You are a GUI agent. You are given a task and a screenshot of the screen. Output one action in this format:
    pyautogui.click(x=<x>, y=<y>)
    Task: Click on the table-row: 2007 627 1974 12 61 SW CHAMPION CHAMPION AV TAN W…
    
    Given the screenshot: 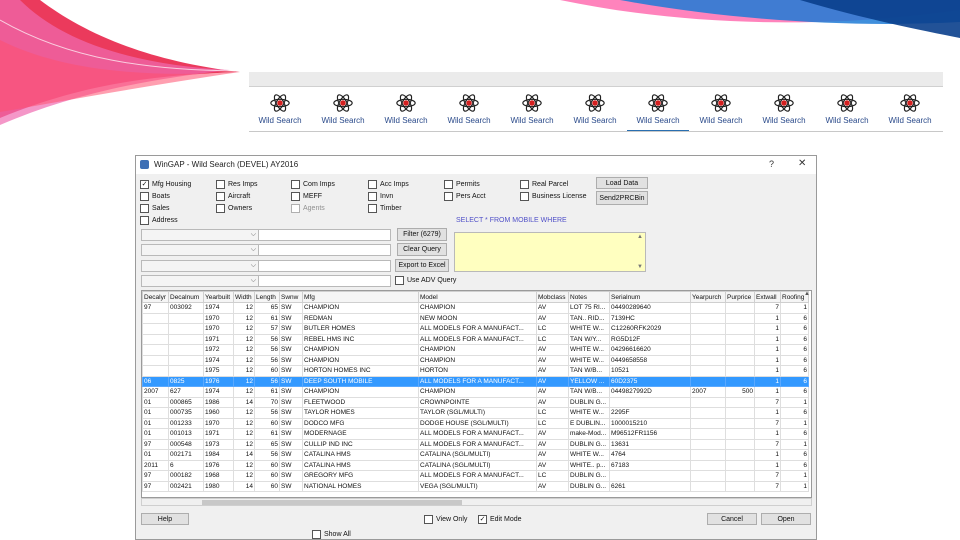 What is the action you would take?
    pyautogui.click(x=475, y=392)
    